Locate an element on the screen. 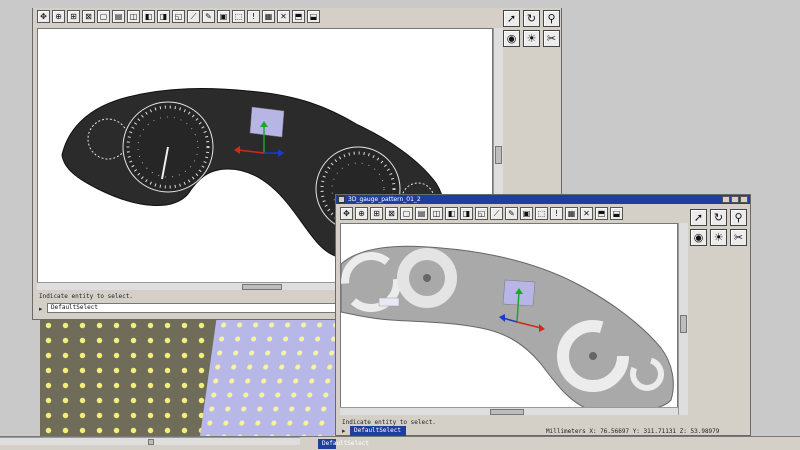  select-arrow-icon: ➚ is located at coordinates (511, 18).